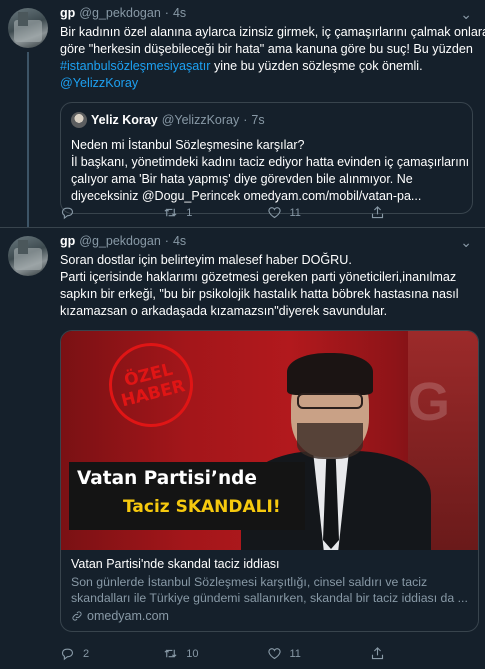  Describe the element at coordinates (200, 120) in the screenshot. I see `quoted-user-handle: @YelizzKoray` at that location.